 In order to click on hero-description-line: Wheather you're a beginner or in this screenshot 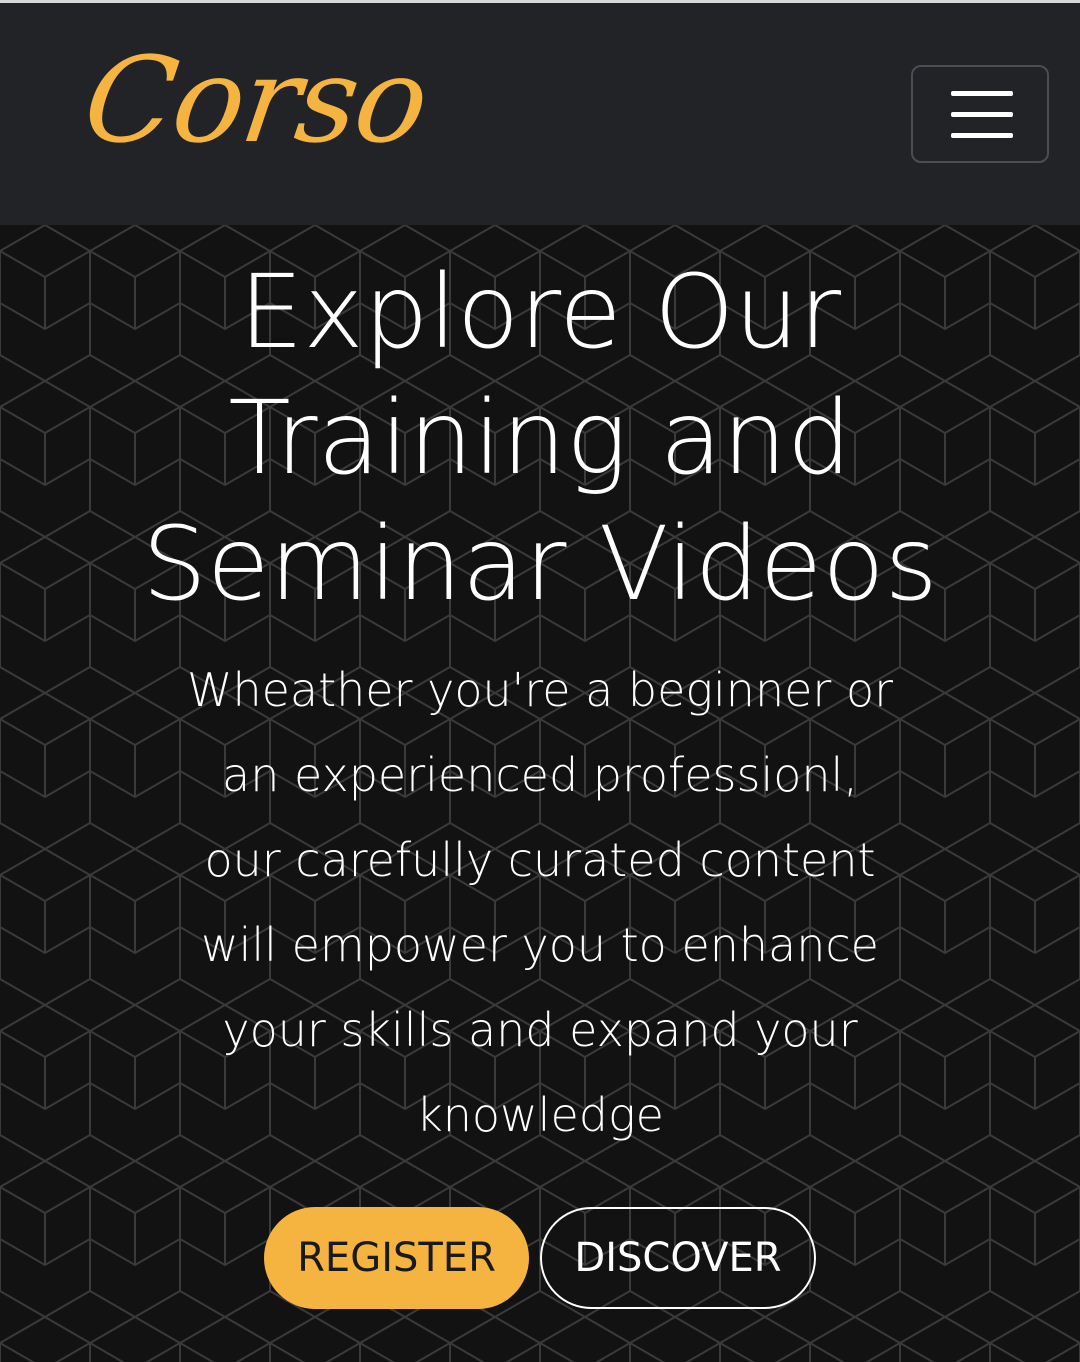, I will do `click(540, 690)`.